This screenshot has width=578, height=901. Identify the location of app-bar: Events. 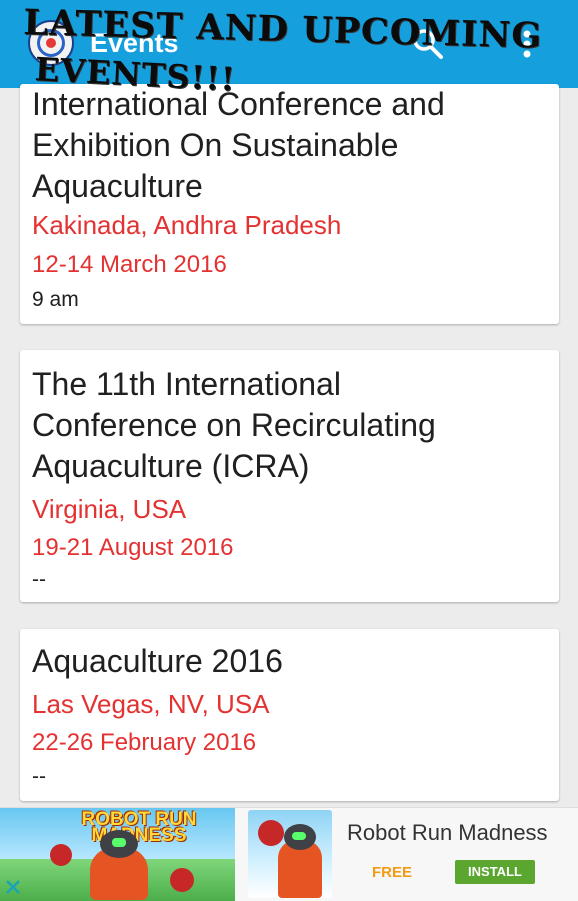
(289, 44).